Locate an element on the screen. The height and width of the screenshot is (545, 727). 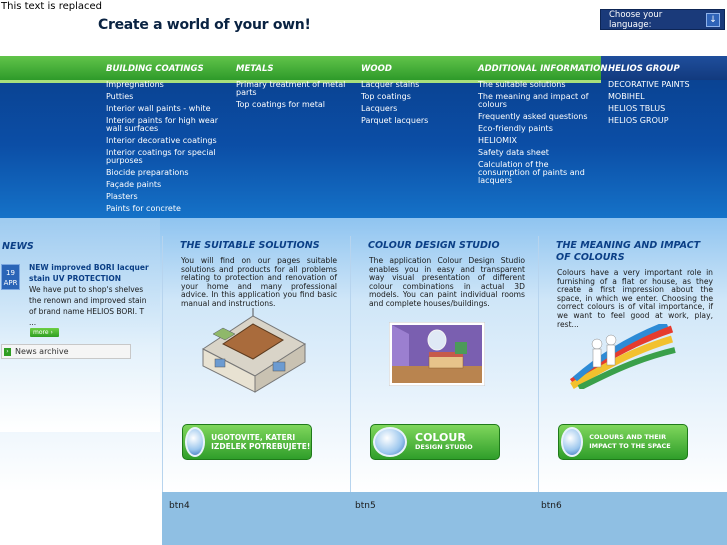
cta-label: UGOTOVITE, KATERI IZDELEK POTREBUJETE! is located at coordinates (261, 442).